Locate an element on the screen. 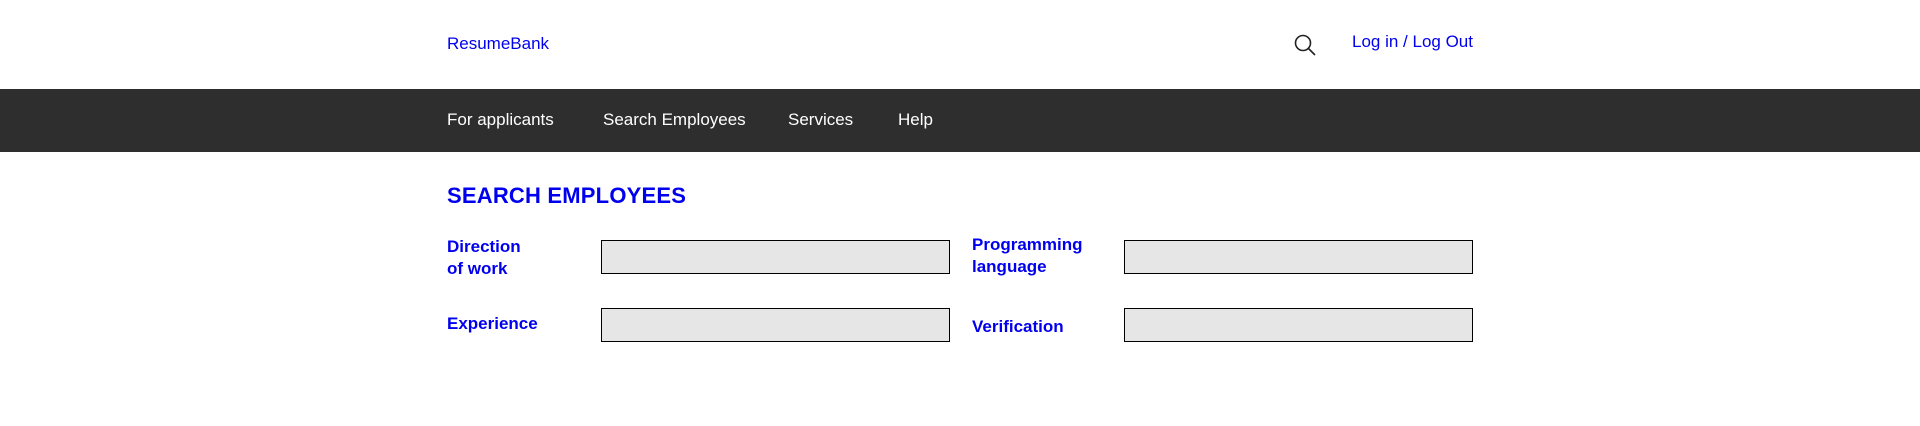 The width and height of the screenshot is (1920, 426). nav-item-services: Services is located at coordinates (820, 120).